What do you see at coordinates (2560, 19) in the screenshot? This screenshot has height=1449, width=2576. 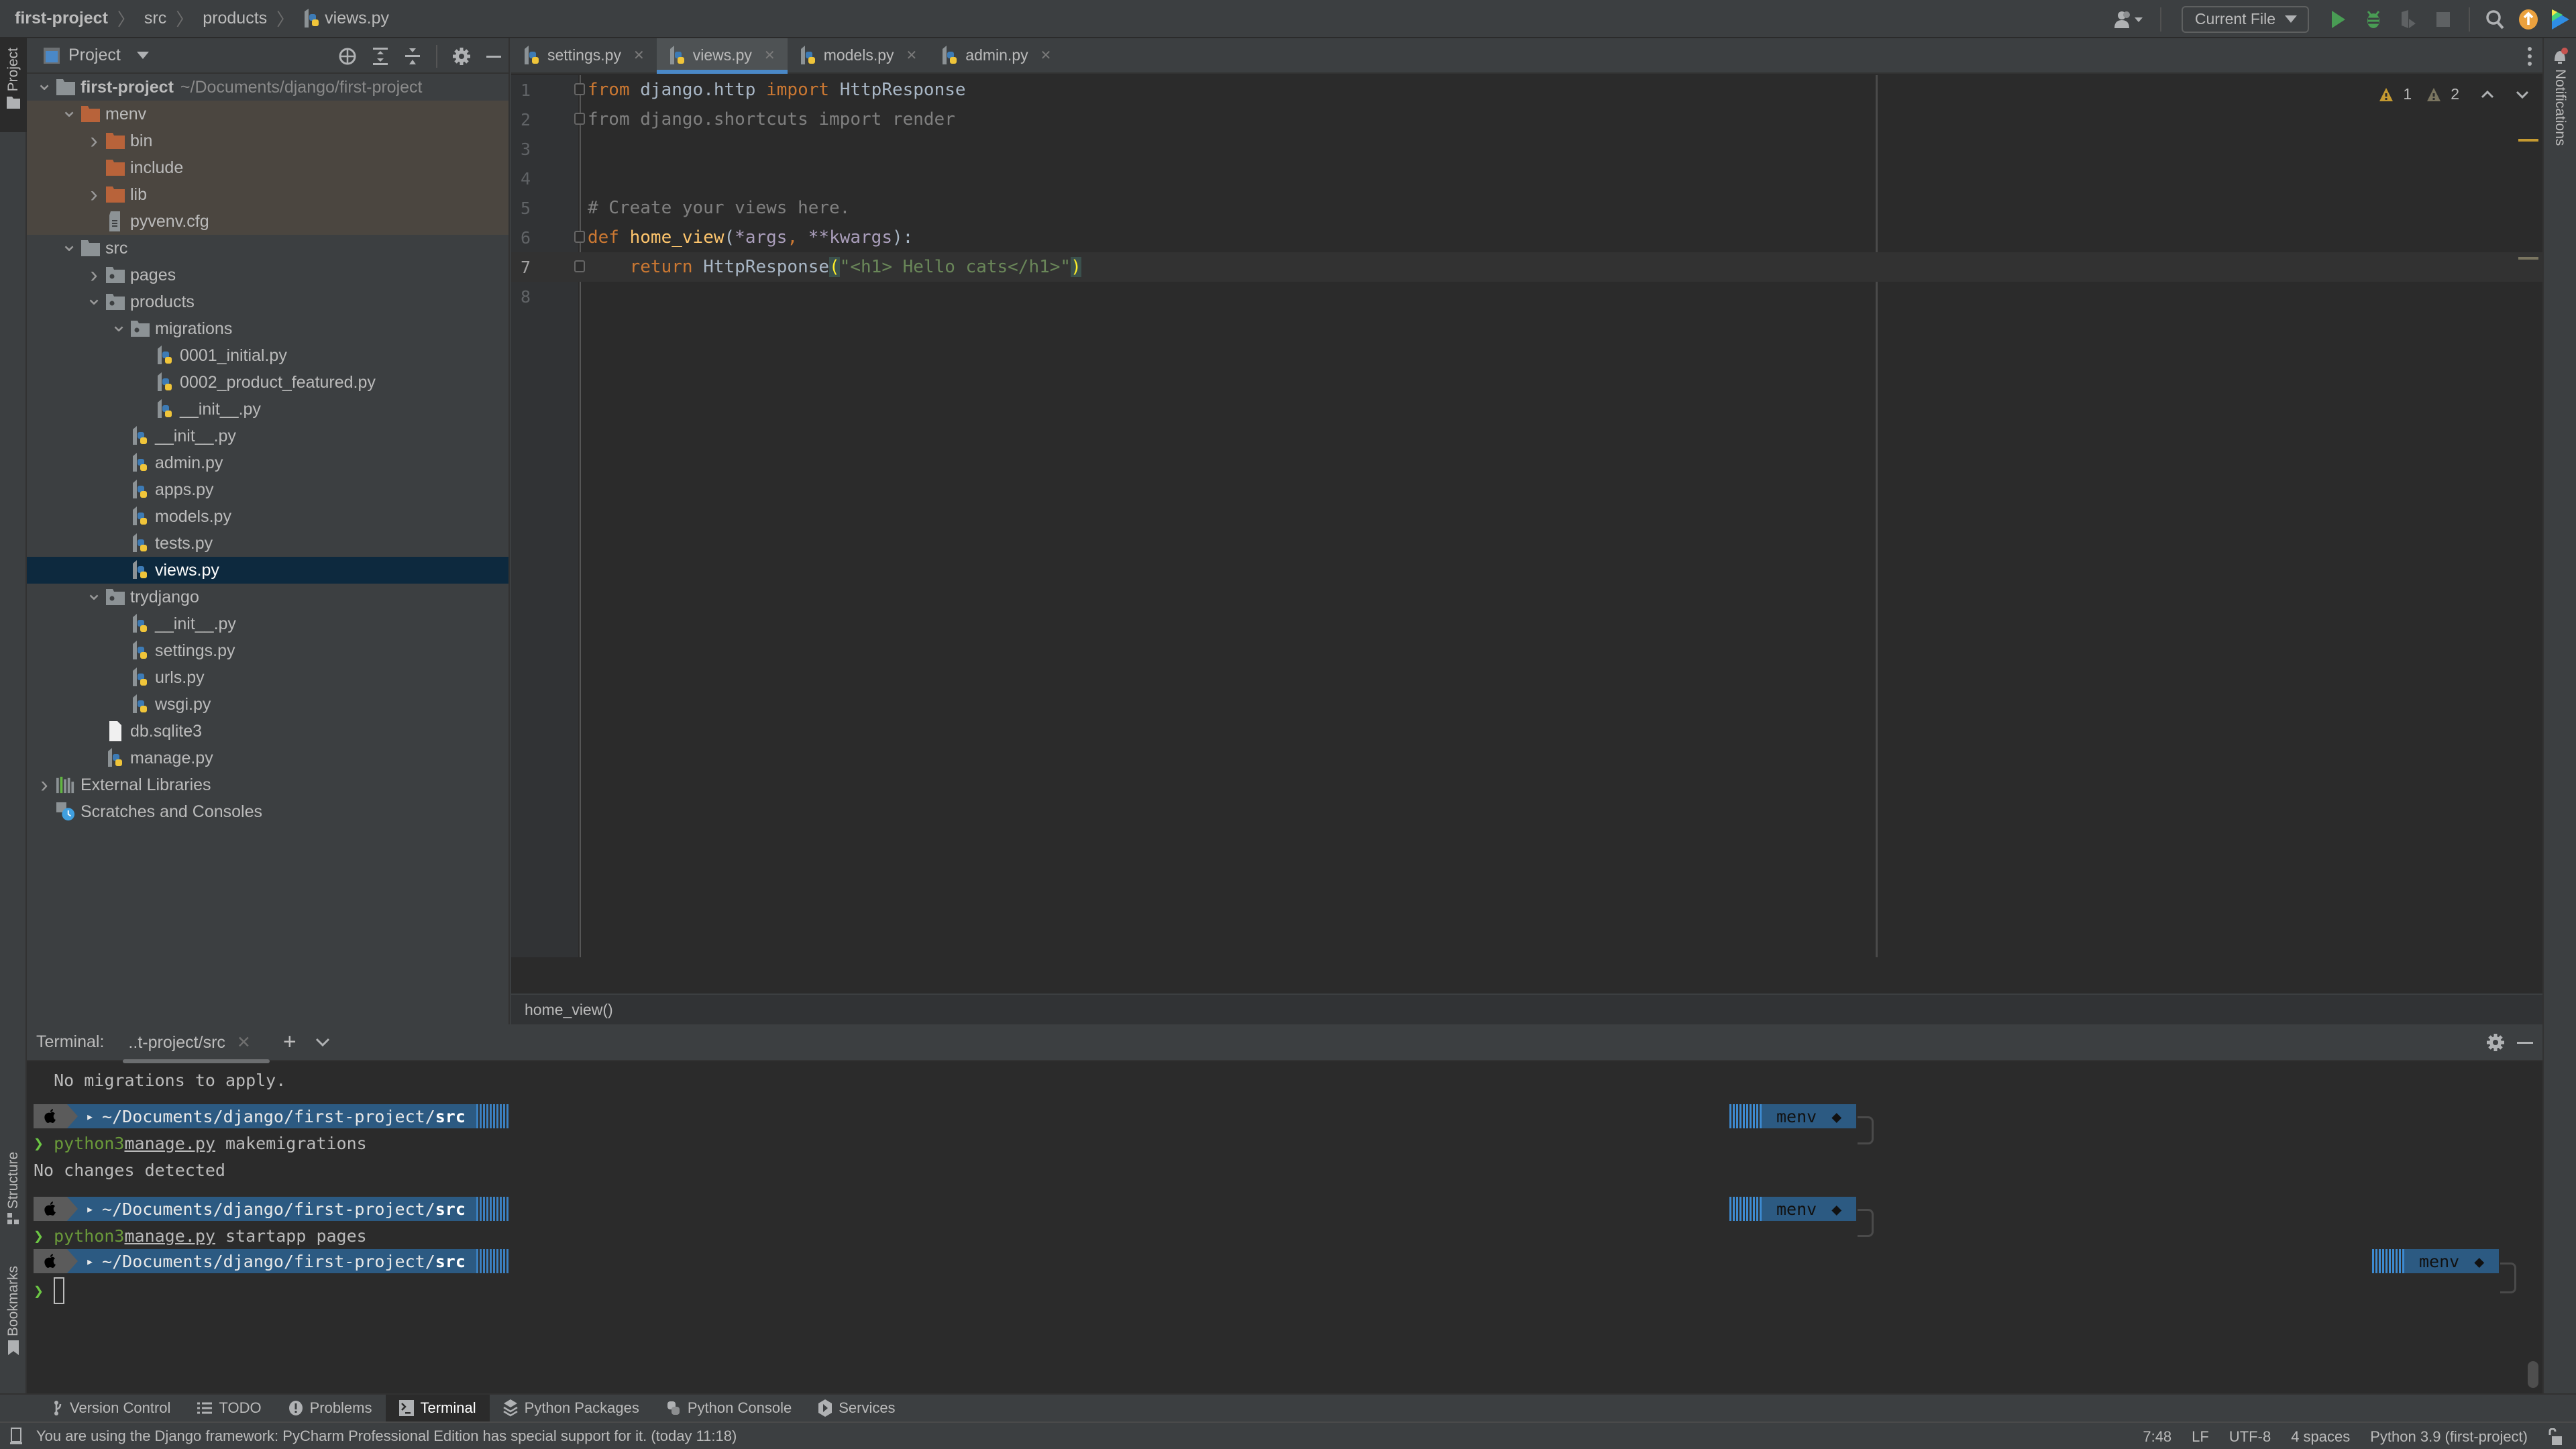 I see `toolbox-button` at bounding box center [2560, 19].